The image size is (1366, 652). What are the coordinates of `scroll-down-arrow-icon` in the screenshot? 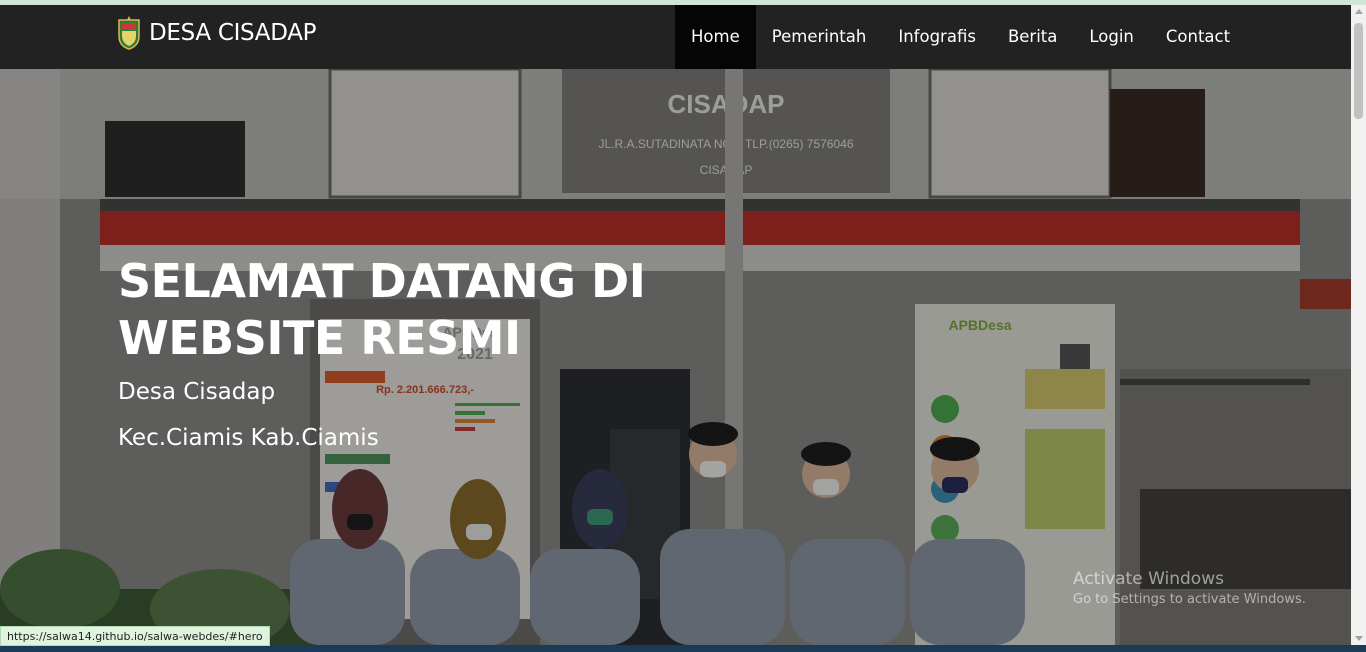 It's located at (1359, 638).